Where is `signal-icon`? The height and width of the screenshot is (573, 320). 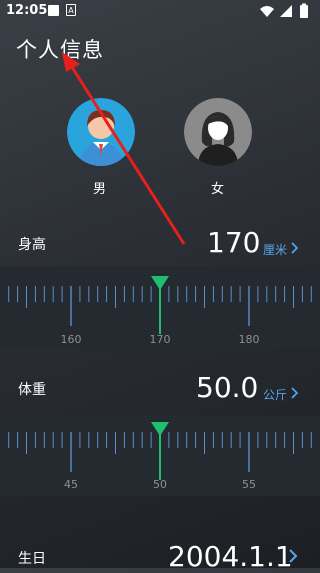
signal-icon is located at coordinates (286, 11).